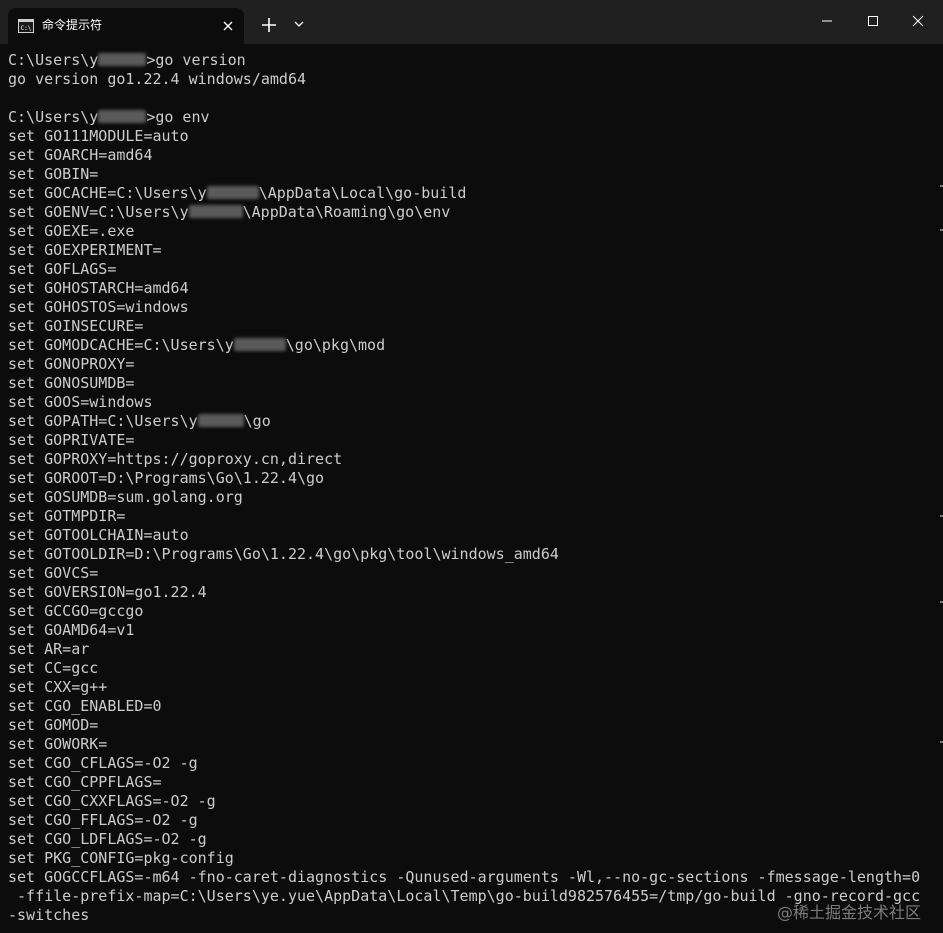 Image resolution: width=943 pixels, height=933 pixels. What do you see at coordinates (71, 630) in the screenshot?
I see `terminal-line: set GOAMD64=v1` at bounding box center [71, 630].